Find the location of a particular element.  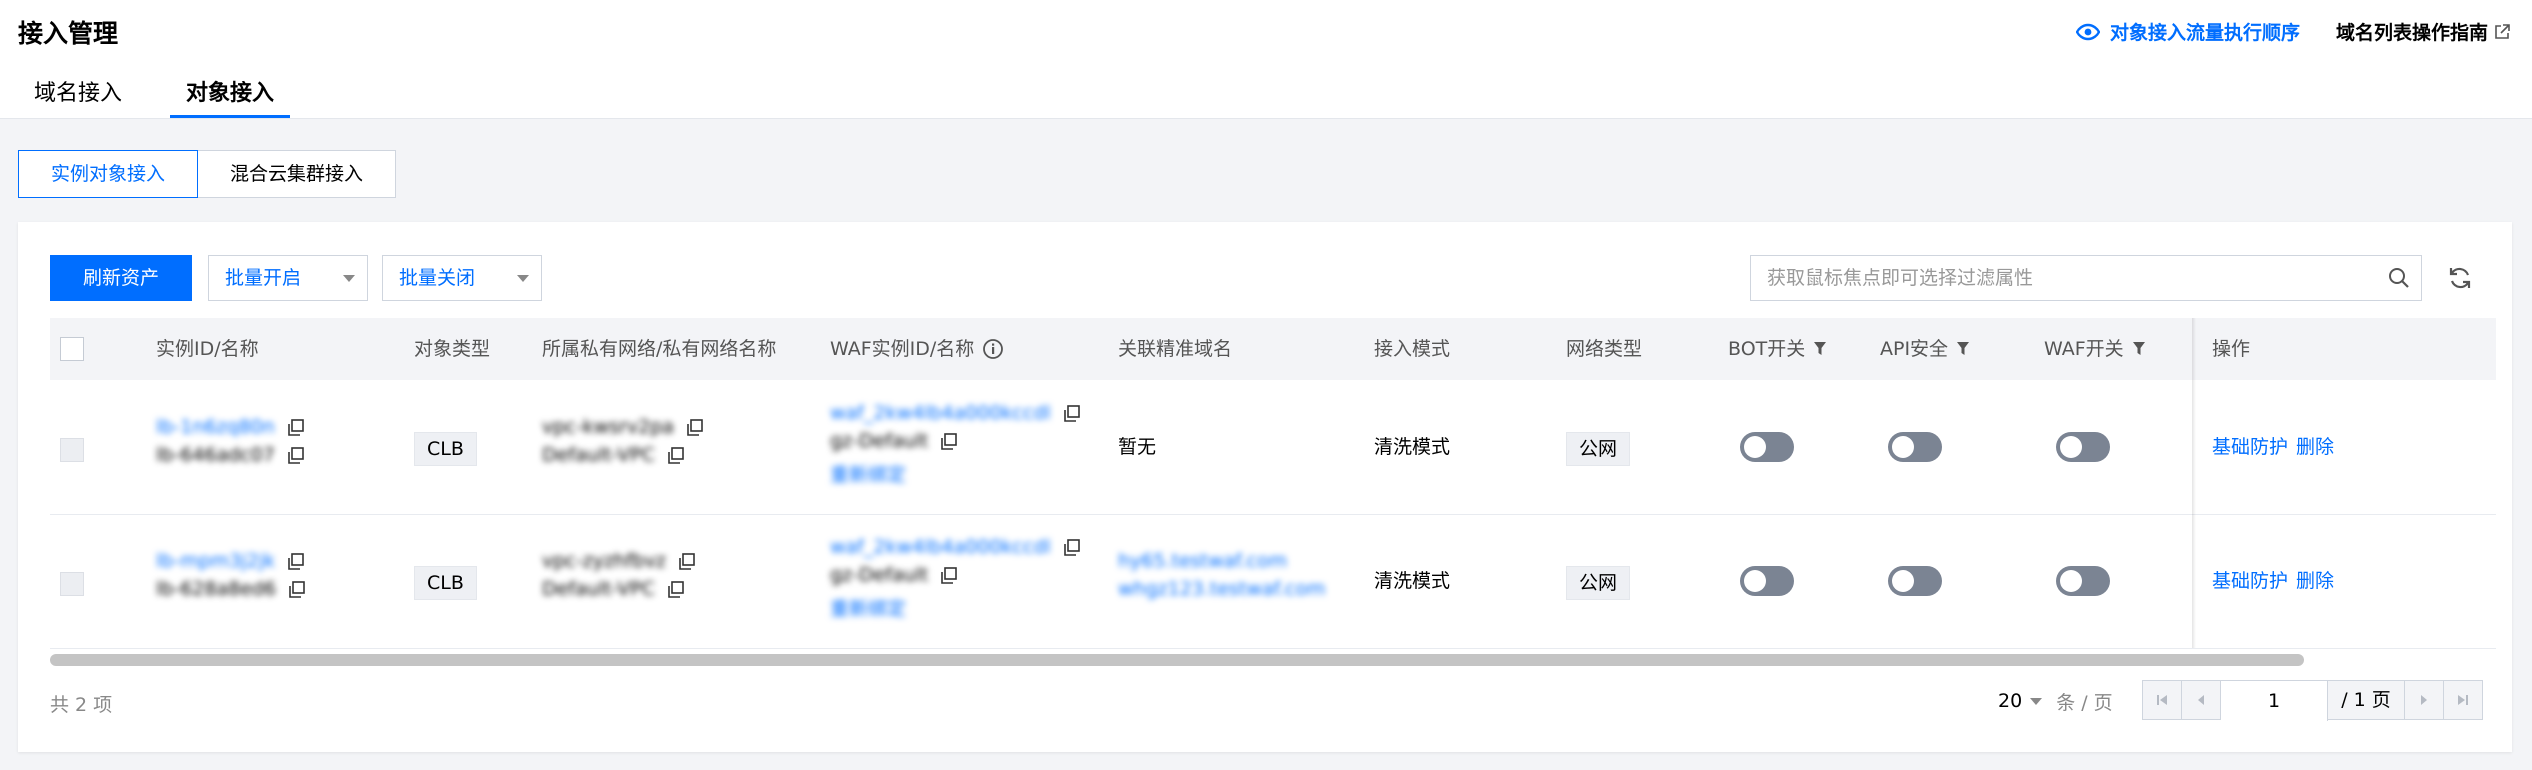

eye-icon is located at coordinates (2087, 31).